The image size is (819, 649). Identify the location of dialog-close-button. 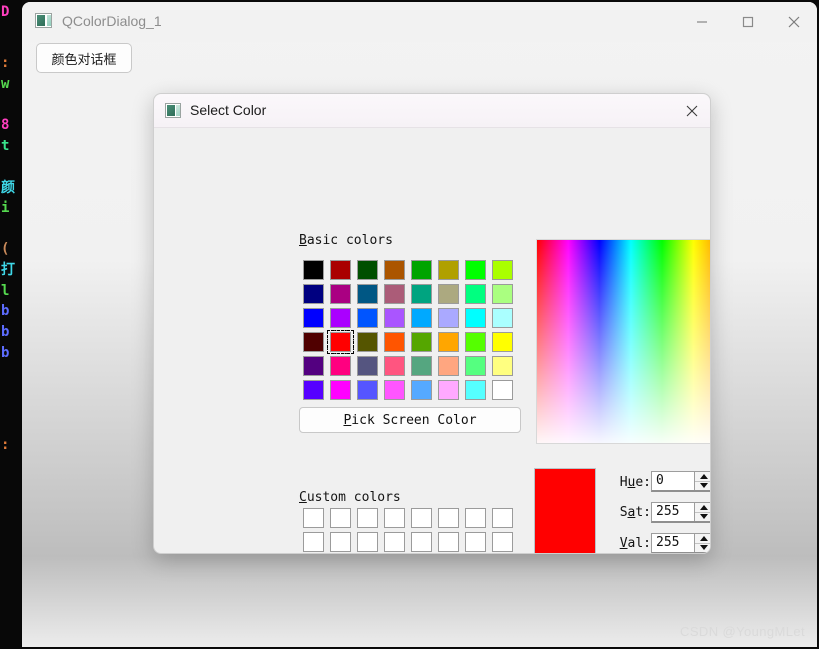
(692, 111).